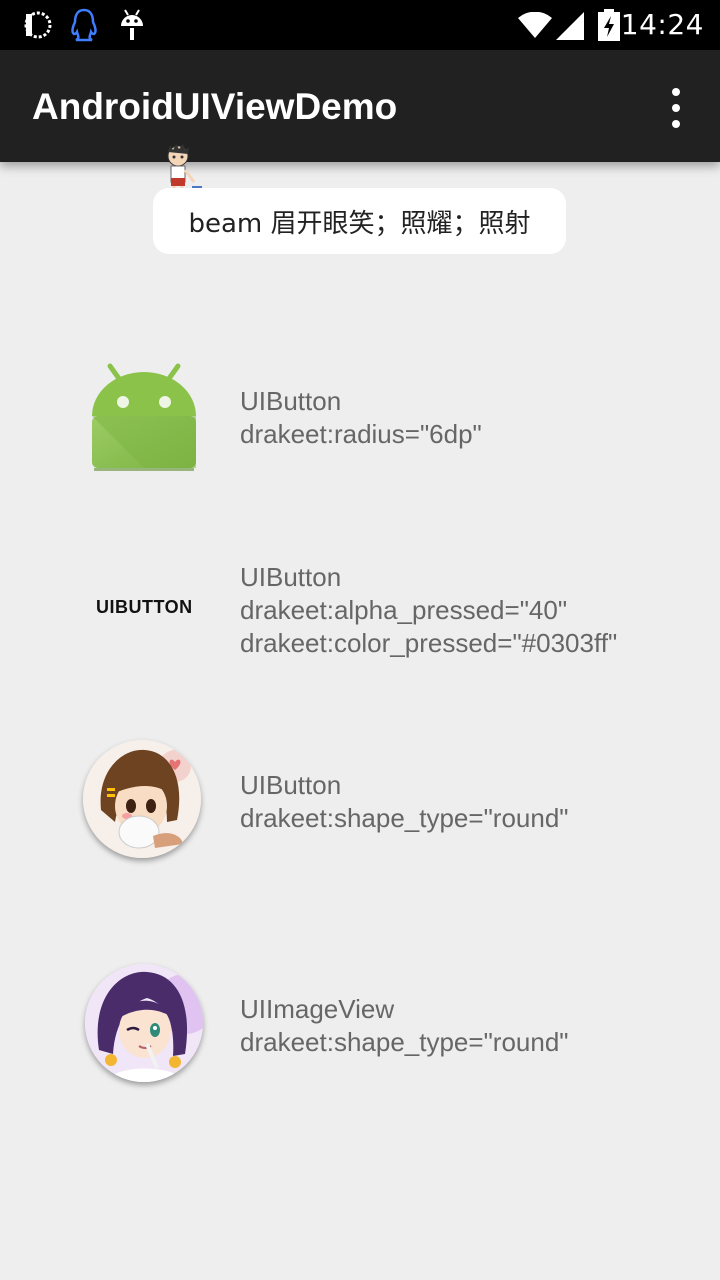  I want to click on anime-girl-purple-hair-icon, so click(144, 1023).